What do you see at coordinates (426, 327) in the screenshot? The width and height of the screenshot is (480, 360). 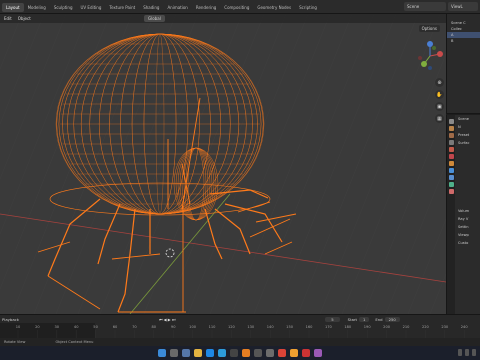 I see `timeline-tick-label: 220` at bounding box center [426, 327].